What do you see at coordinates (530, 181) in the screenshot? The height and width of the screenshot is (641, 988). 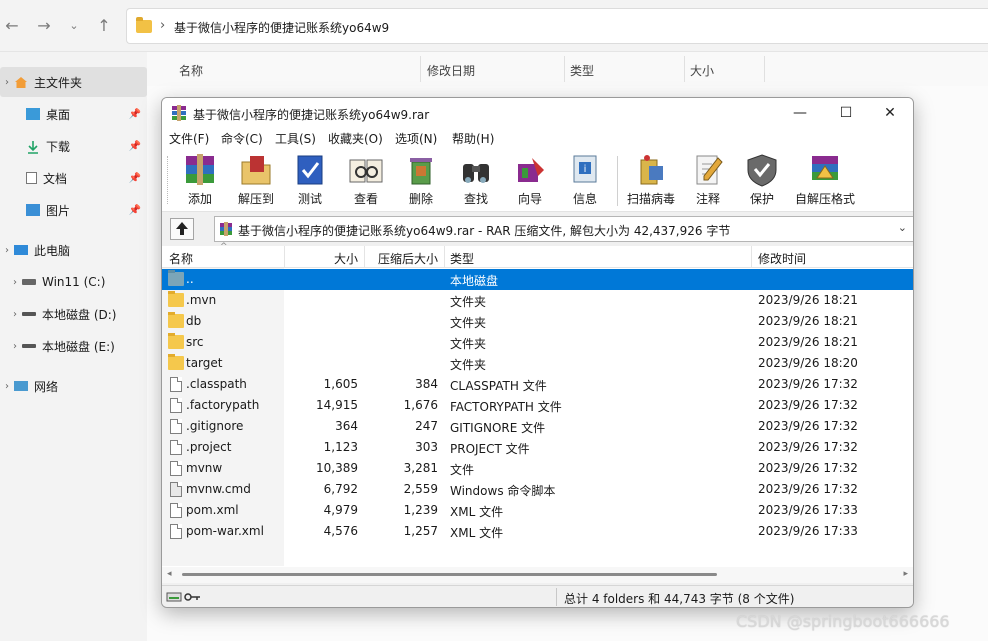 I see `wizard-button: 向导` at bounding box center [530, 181].